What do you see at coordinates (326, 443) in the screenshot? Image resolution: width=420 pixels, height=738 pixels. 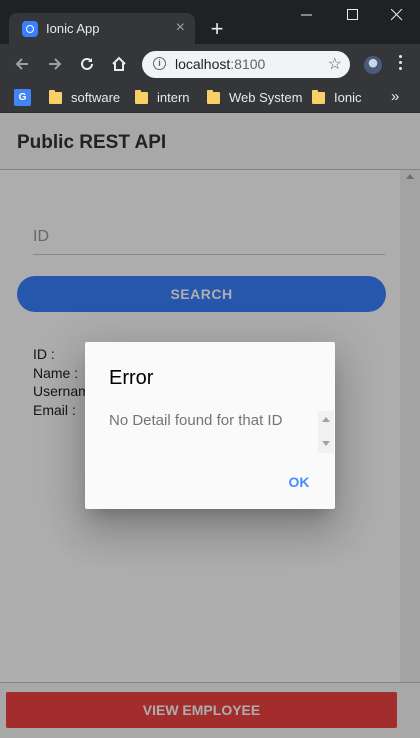 I see `scroll-down-icon` at bounding box center [326, 443].